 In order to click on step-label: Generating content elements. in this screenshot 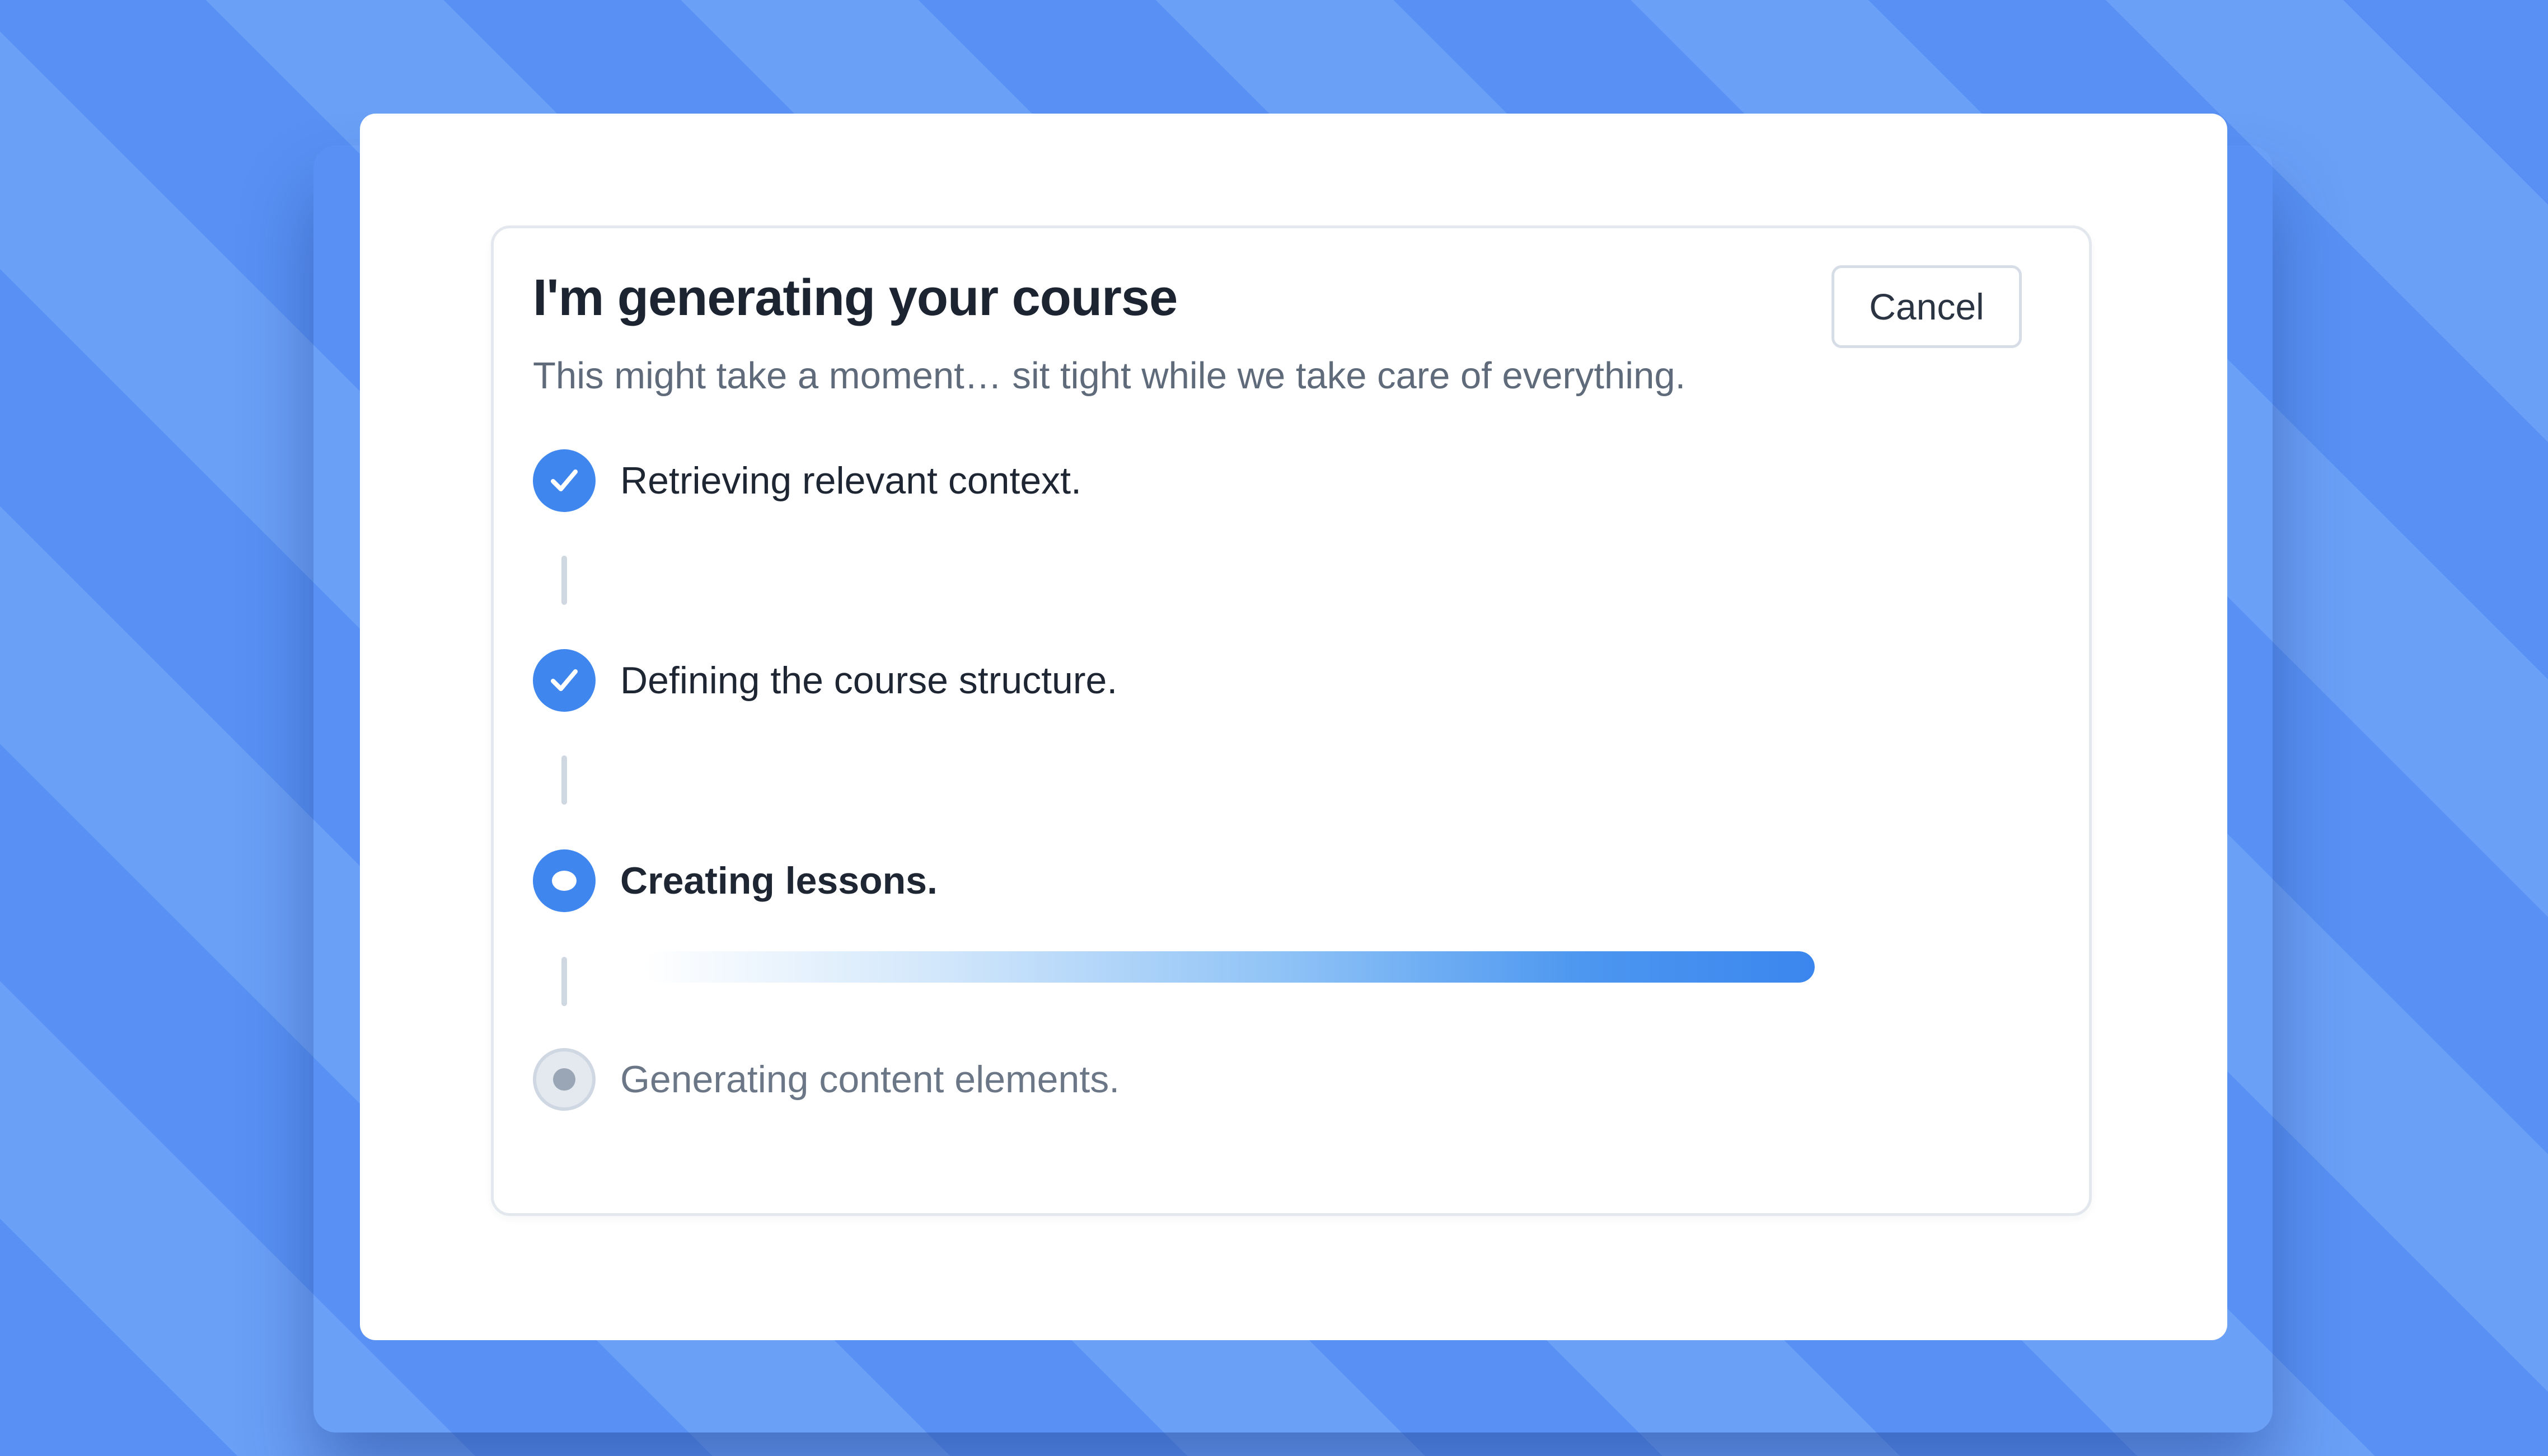, I will do `click(870, 1079)`.